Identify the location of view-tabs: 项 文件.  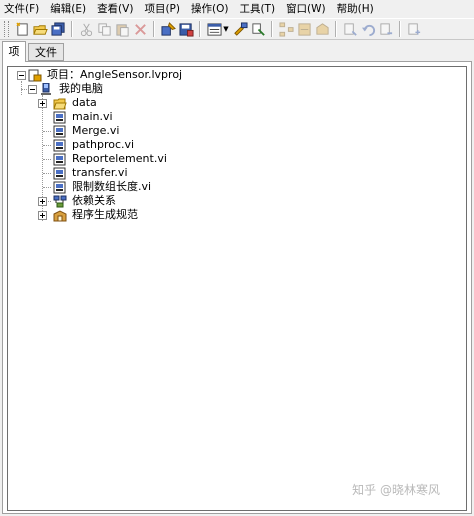
(237, 51).